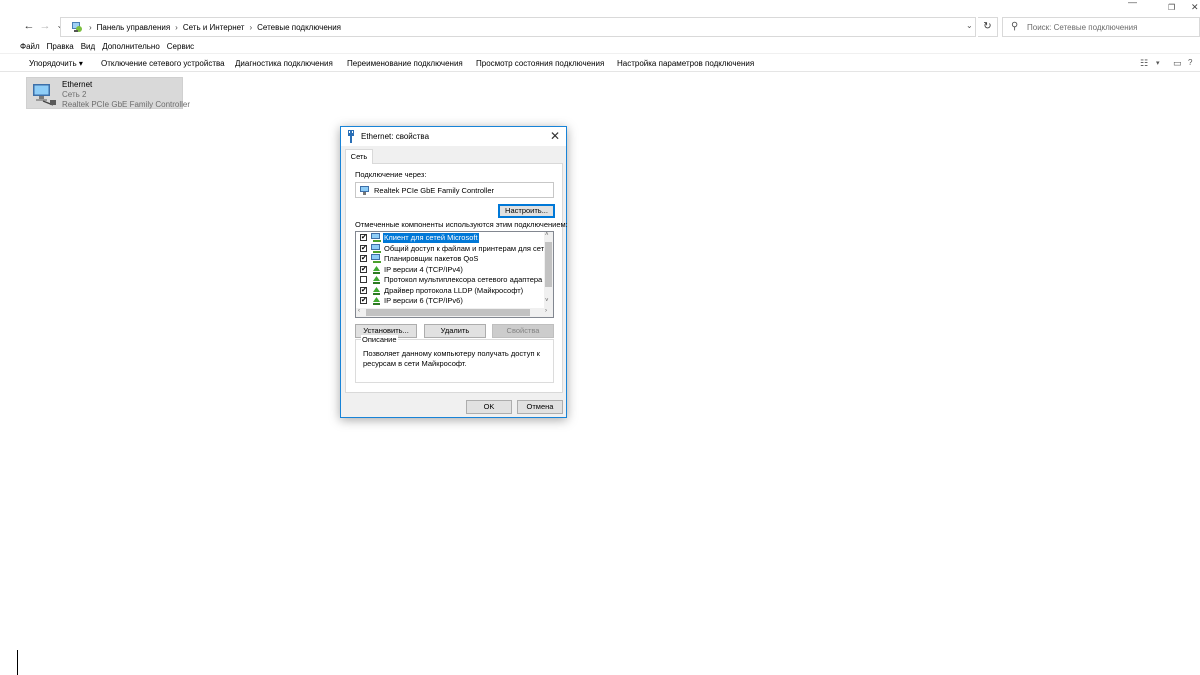 This screenshot has width=1200, height=675. What do you see at coordinates (351, 136) in the screenshot?
I see `network-cable-icon` at bounding box center [351, 136].